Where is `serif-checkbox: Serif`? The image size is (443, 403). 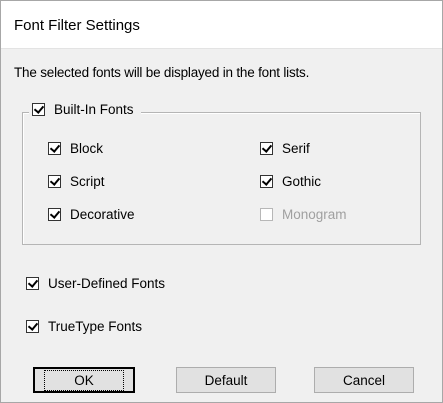 serif-checkbox: Serif is located at coordinates (285, 148).